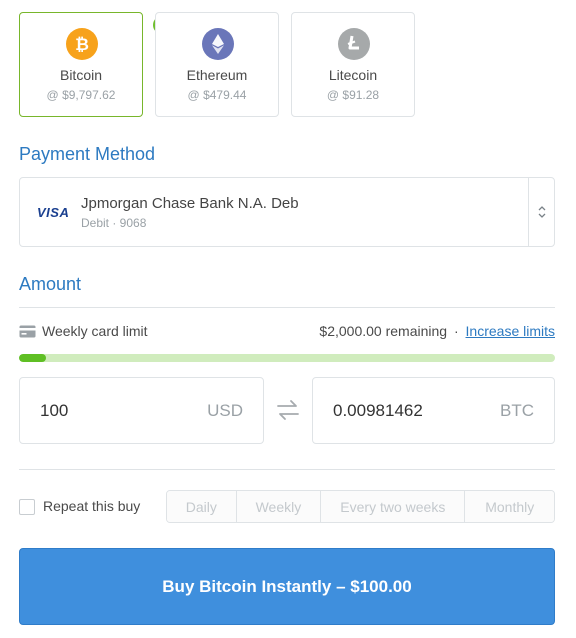  I want to click on frequency-daily: Daily, so click(202, 506).